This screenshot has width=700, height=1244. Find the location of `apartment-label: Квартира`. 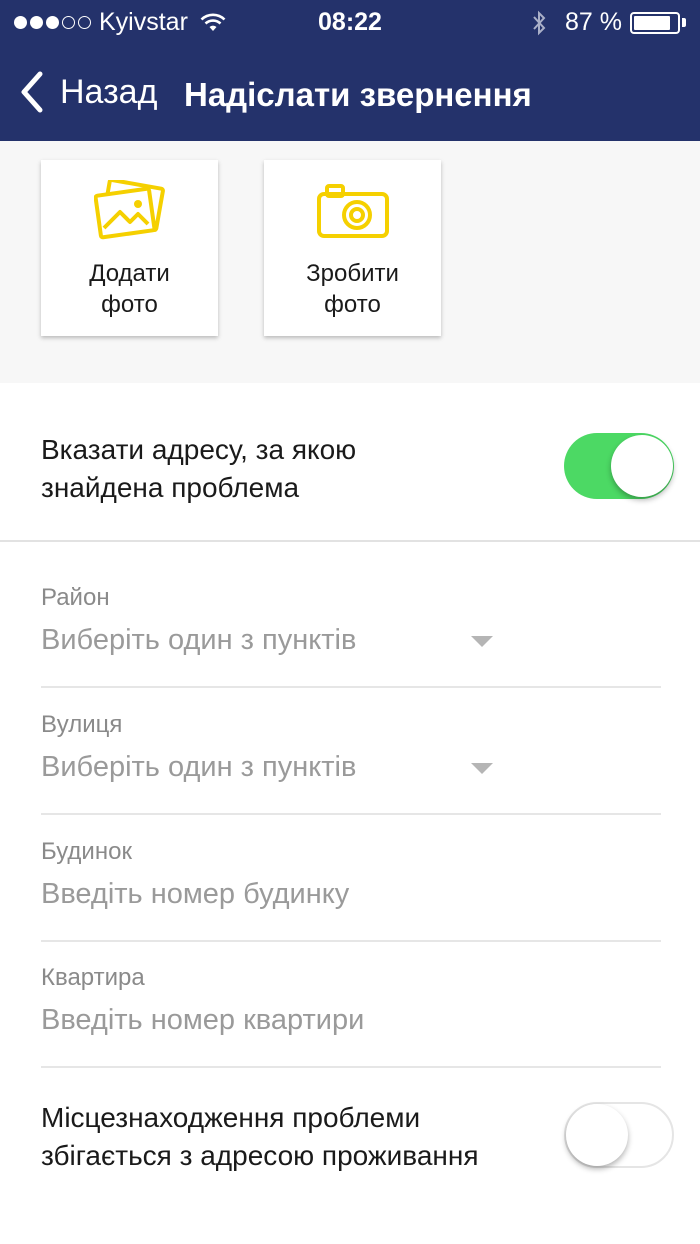

apartment-label: Квартира is located at coordinates (93, 977).